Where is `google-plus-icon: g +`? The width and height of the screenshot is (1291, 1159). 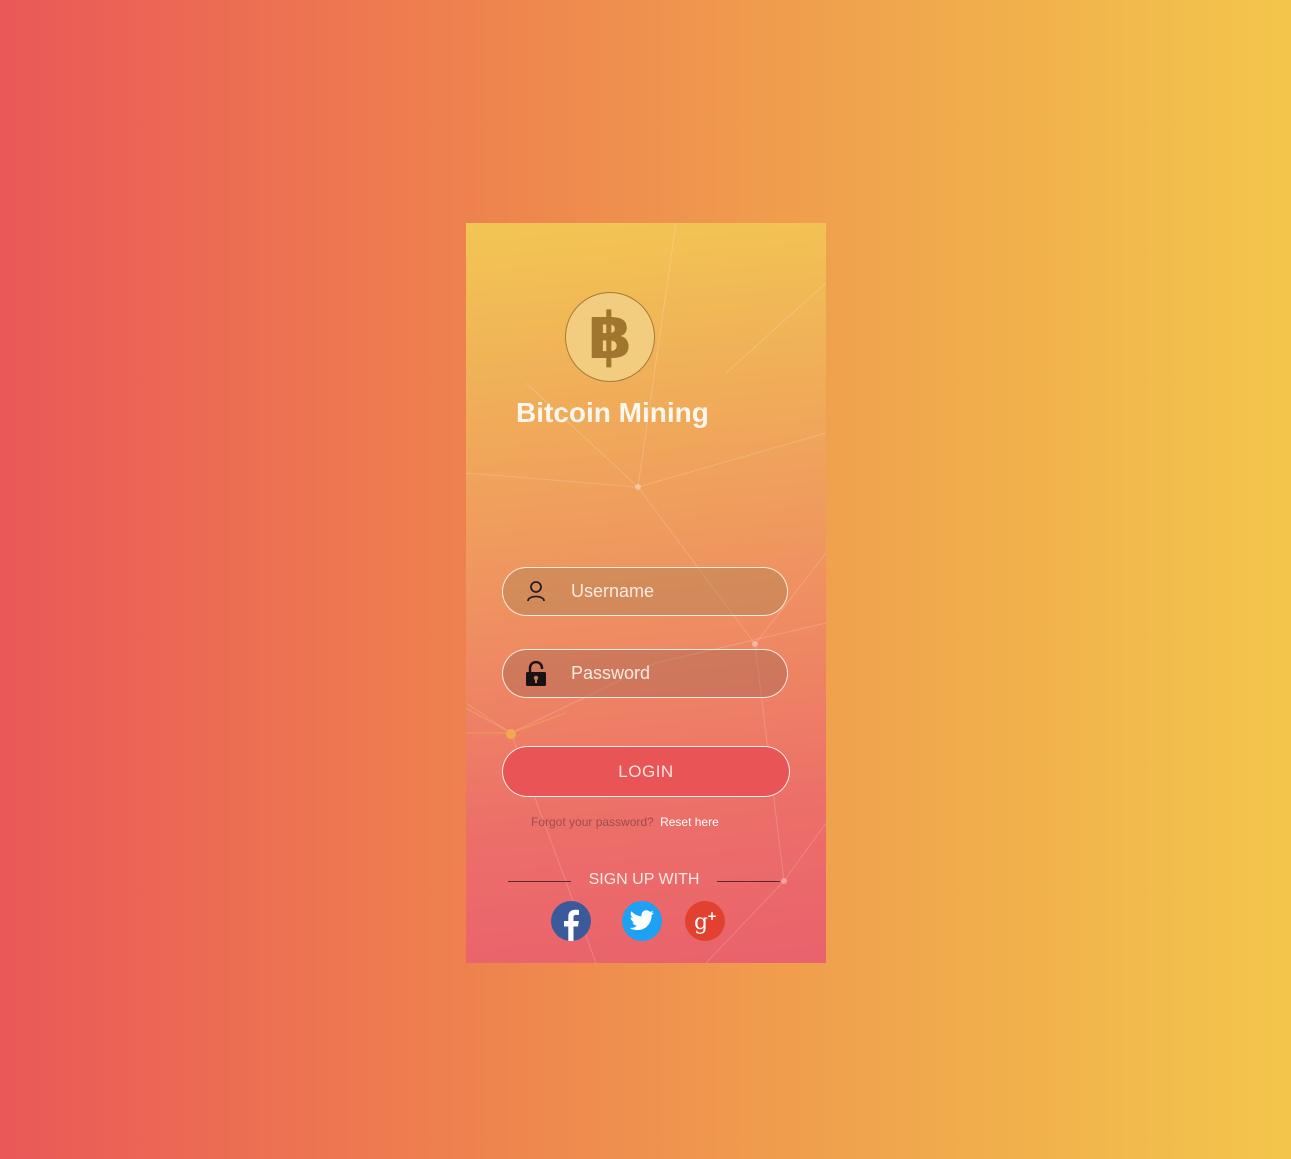 google-plus-icon: g + is located at coordinates (705, 922).